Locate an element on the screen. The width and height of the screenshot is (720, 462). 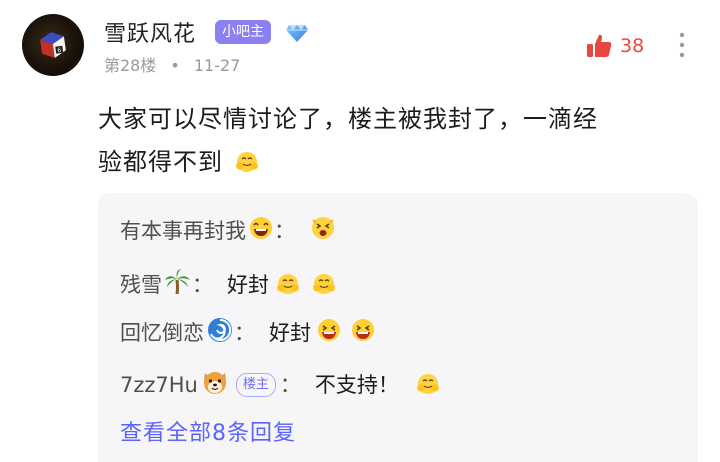
role-badge: 小吧主 is located at coordinates (243, 32).